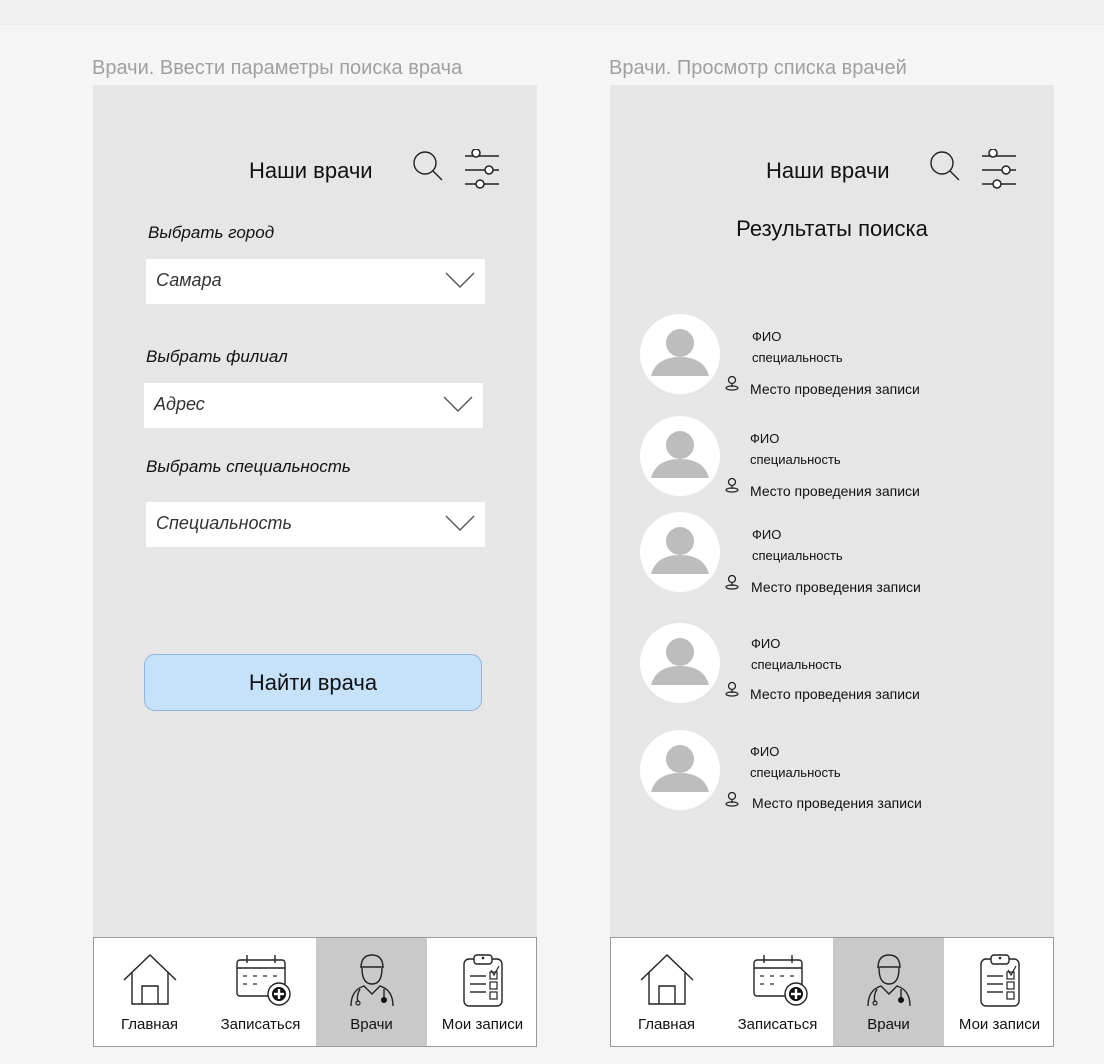  I want to click on frame-label: Врачи. Просмотр списка врачей, so click(758, 68).